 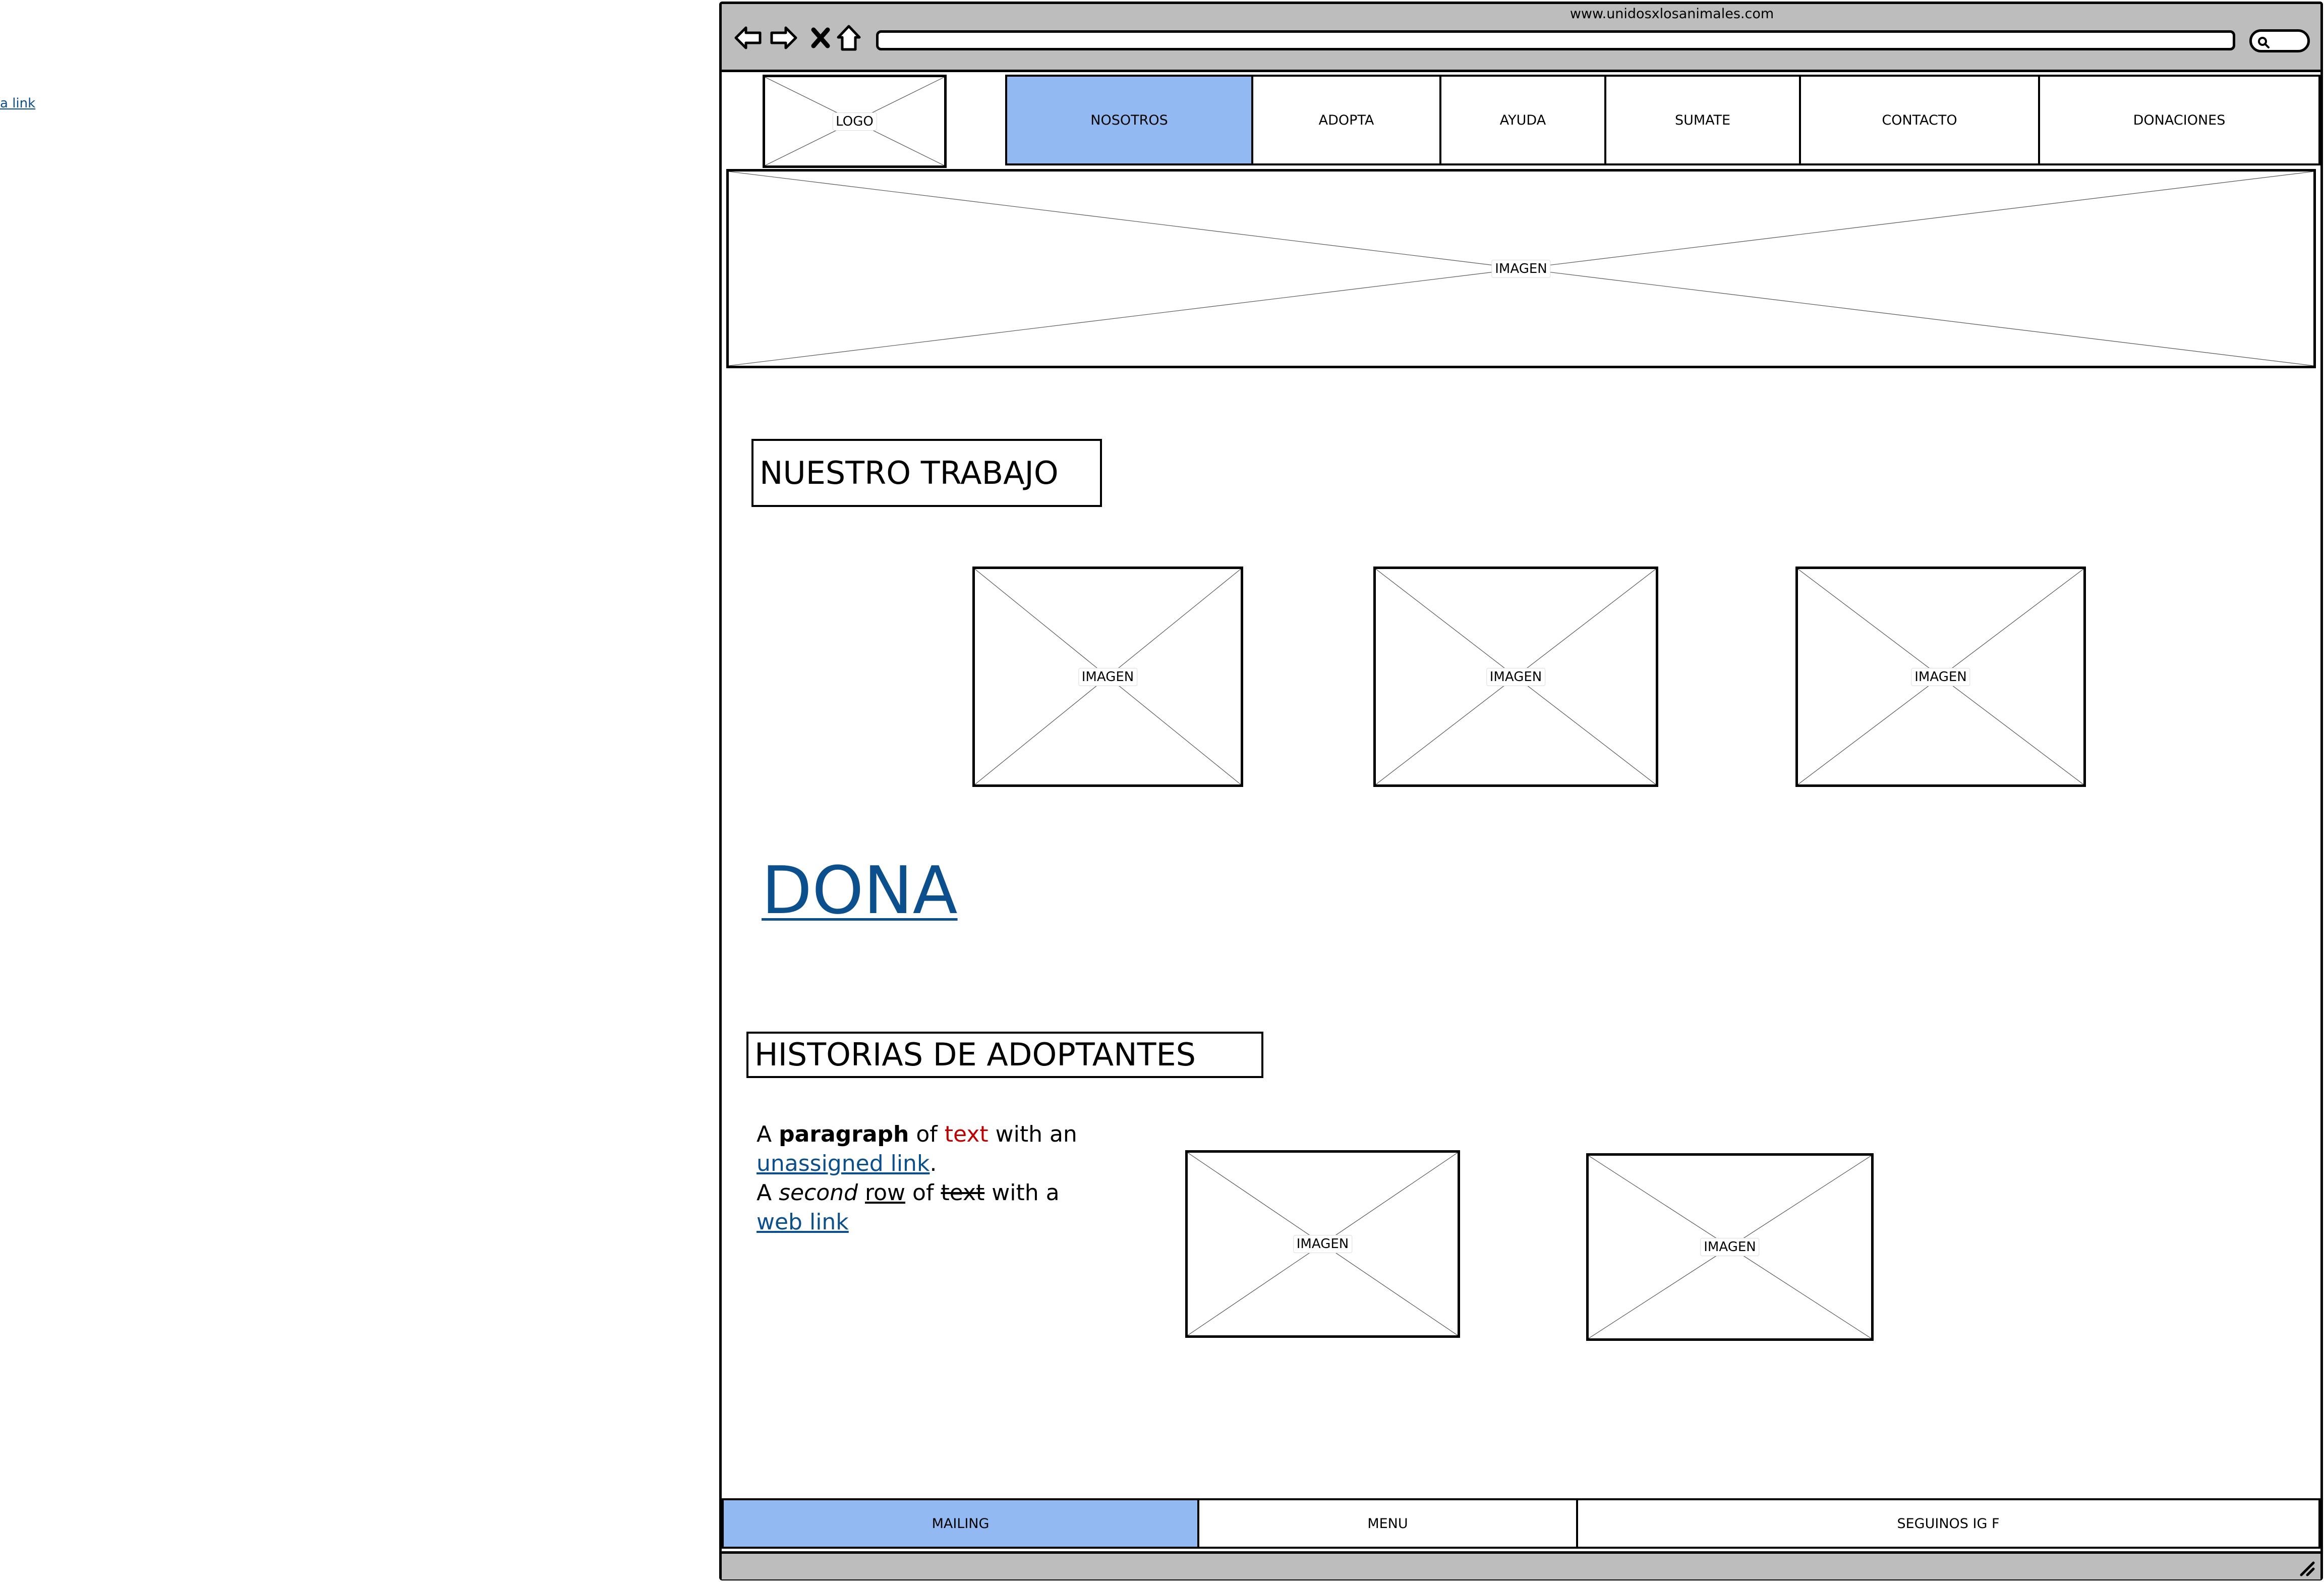 I want to click on footer-item-seguinos: SEGUINOS IG F, so click(x=1948, y=1523).